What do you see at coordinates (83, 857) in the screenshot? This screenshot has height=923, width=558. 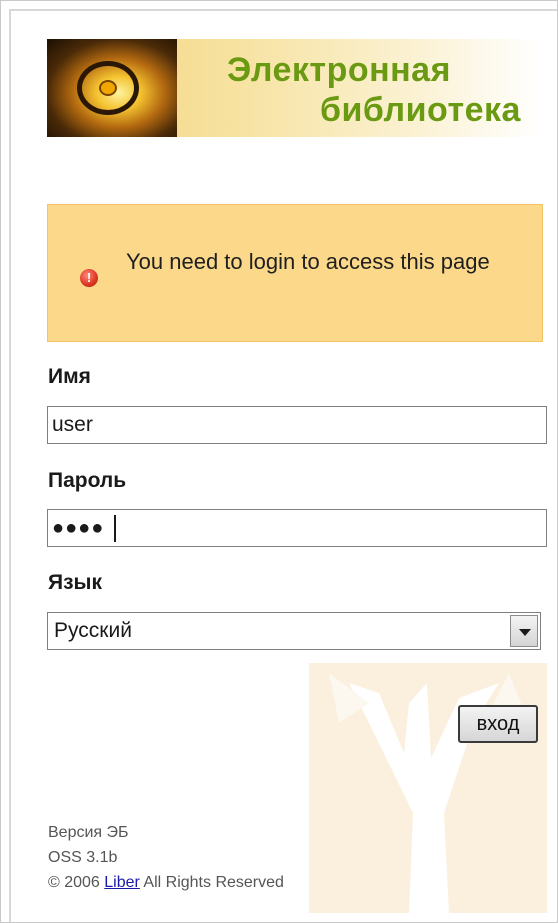 I see `footer-release: OSS 3.1b` at bounding box center [83, 857].